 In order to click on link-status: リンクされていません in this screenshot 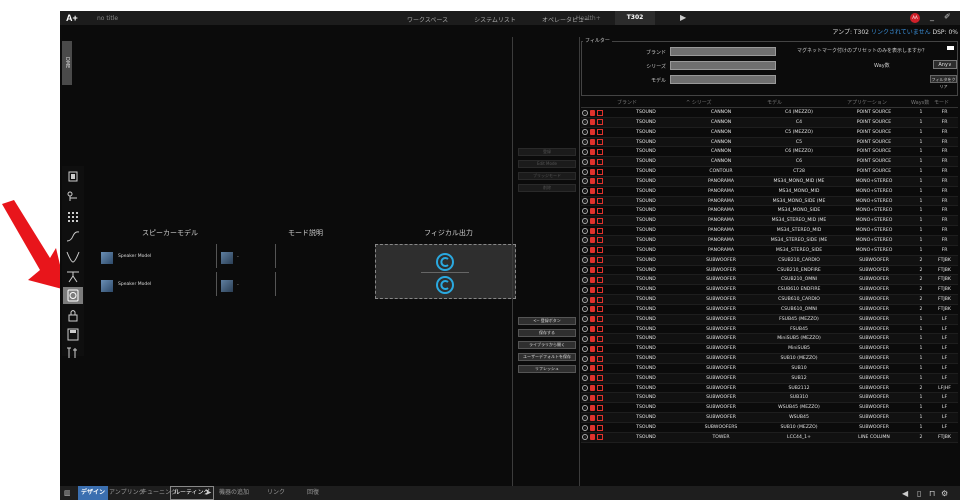, I will do `click(901, 32)`.